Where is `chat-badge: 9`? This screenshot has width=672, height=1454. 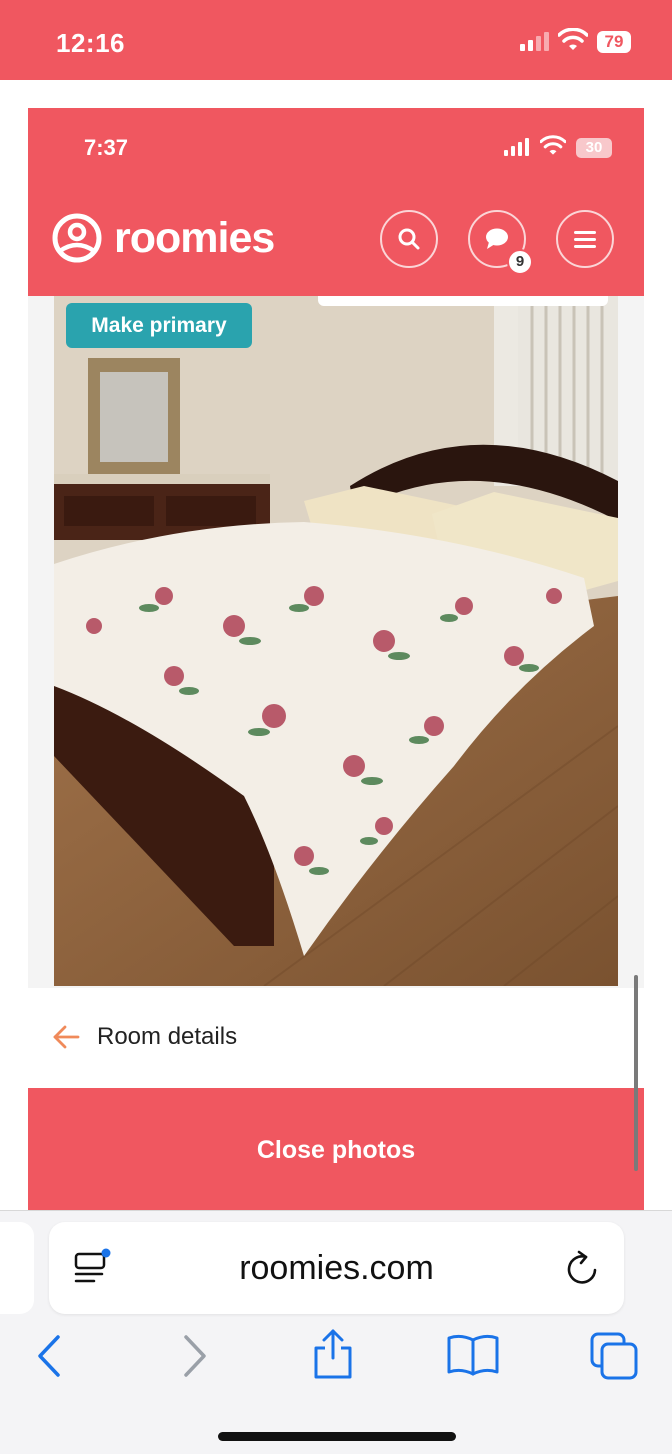 chat-badge: 9 is located at coordinates (520, 262).